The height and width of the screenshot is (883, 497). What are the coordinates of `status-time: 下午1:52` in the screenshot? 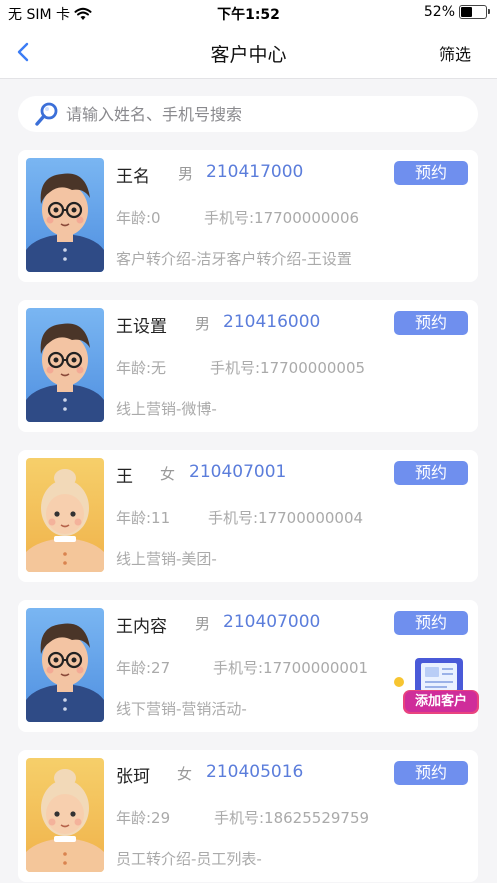 It's located at (248, 15).